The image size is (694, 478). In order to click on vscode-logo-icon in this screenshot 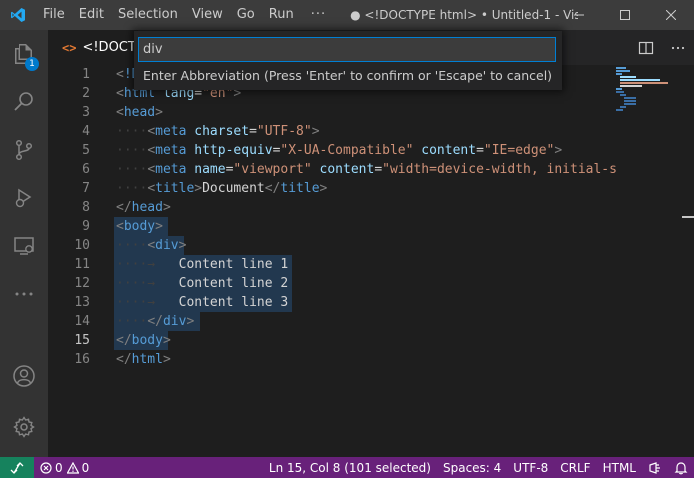, I will do `click(18, 15)`.